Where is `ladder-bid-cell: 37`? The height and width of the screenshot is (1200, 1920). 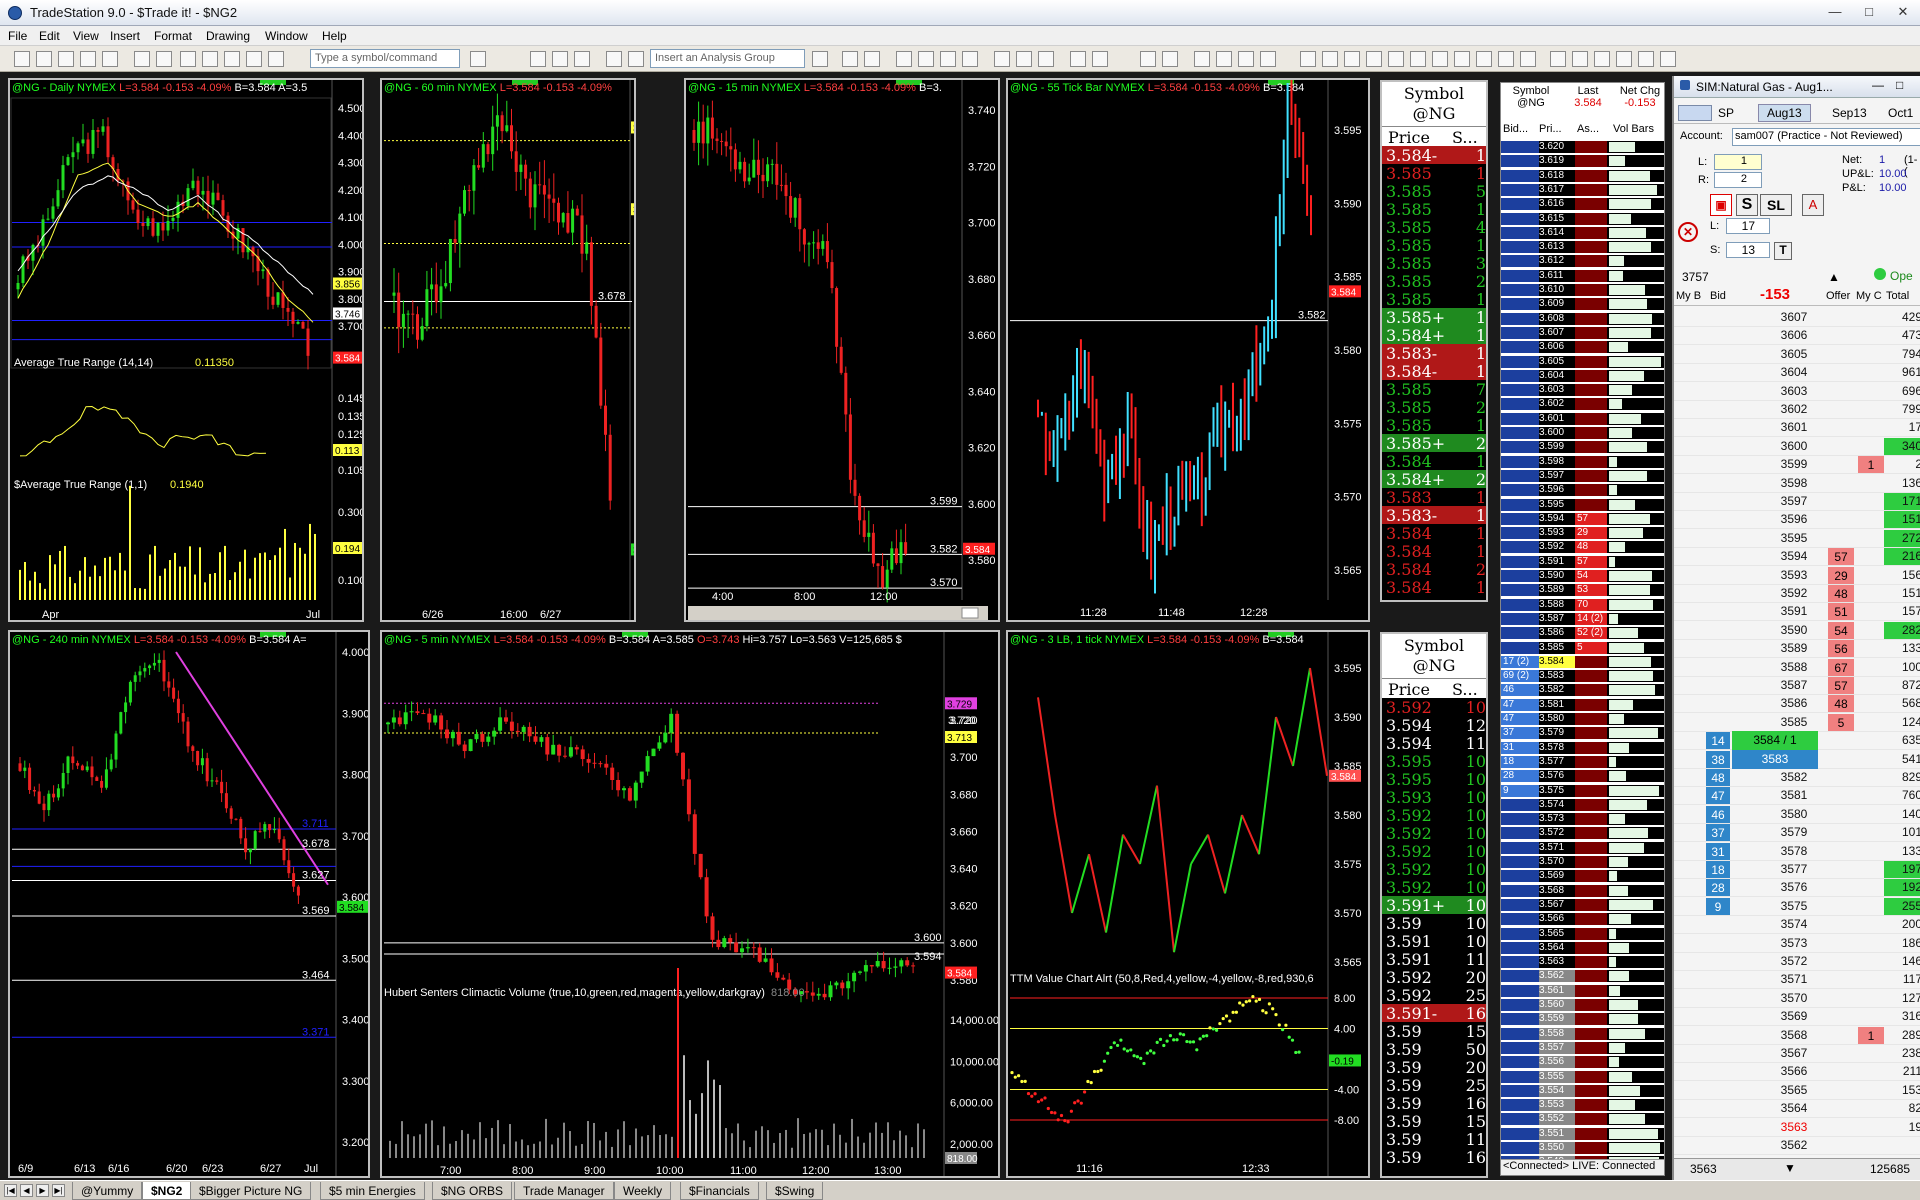
ladder-bid-cell: 37 is located at coordinates (1520, 733).